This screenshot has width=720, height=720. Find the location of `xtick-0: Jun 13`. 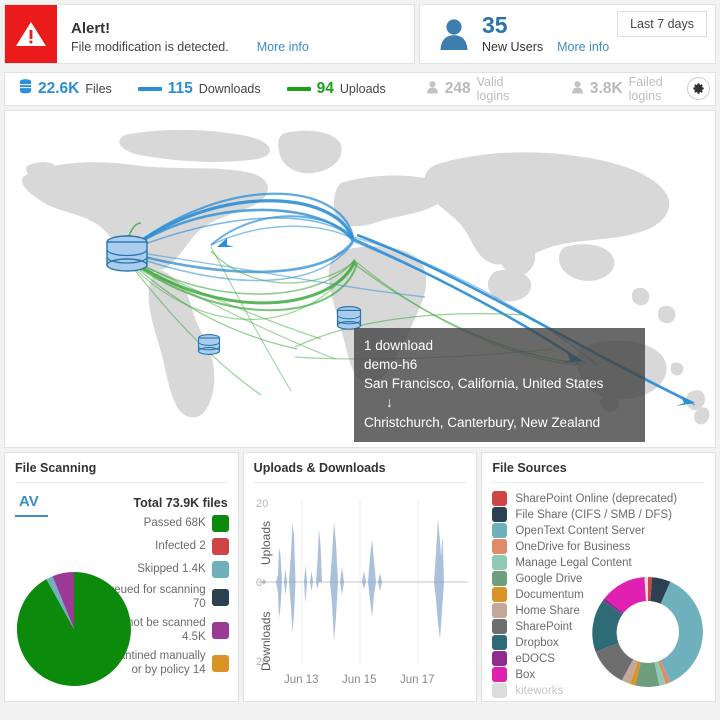

xtick-0: Jun 13 is located at coordinates (301, 680).